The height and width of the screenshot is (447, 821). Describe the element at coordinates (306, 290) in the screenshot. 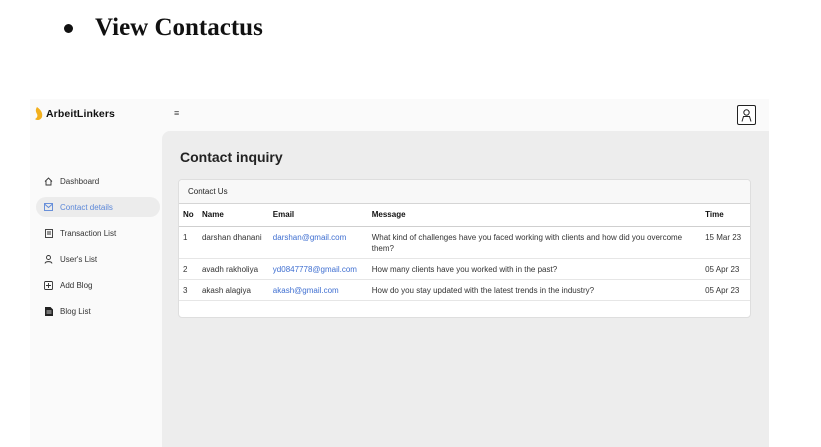

I see `email-link: akash@gmail.com` at that location.